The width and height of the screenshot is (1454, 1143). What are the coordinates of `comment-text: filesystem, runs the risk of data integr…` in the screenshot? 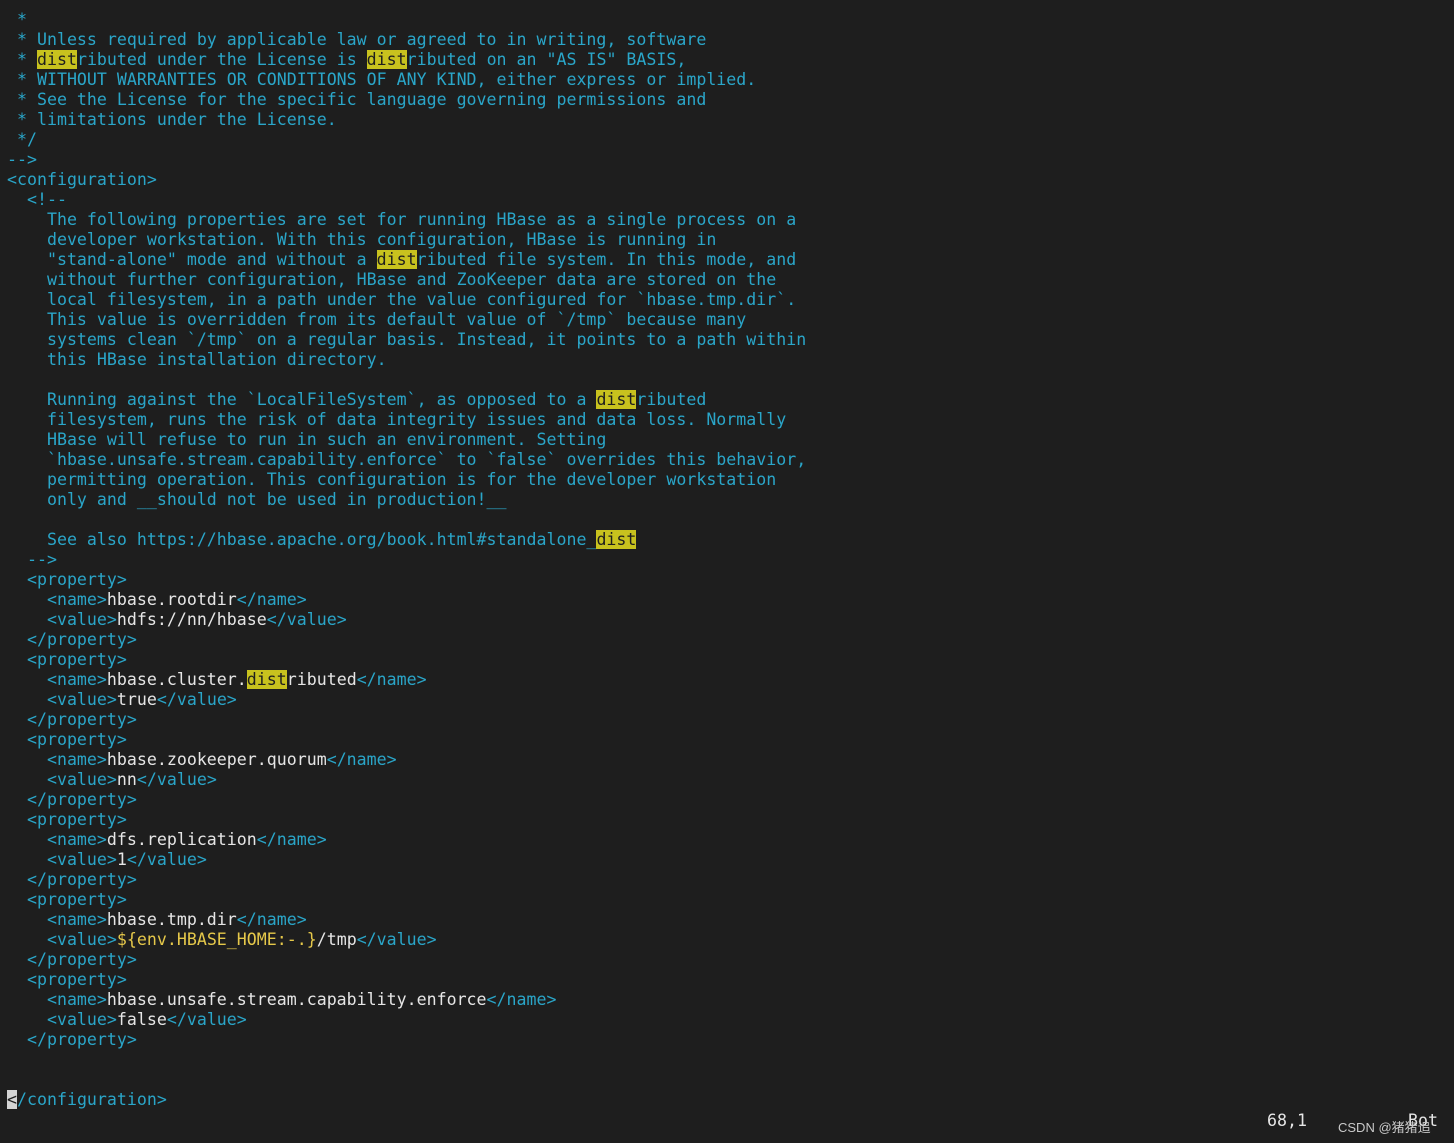 It's located at (397, 419).